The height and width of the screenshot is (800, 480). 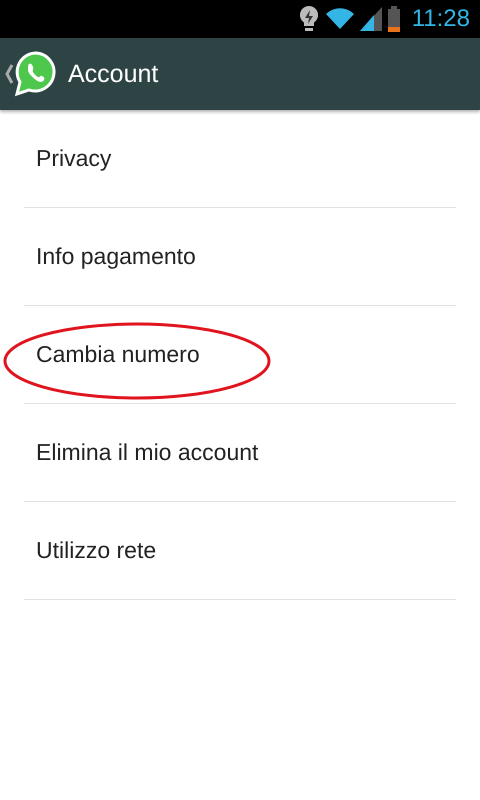 I want to click on chat-phone-logo-icon, so click(x=36, y=74).